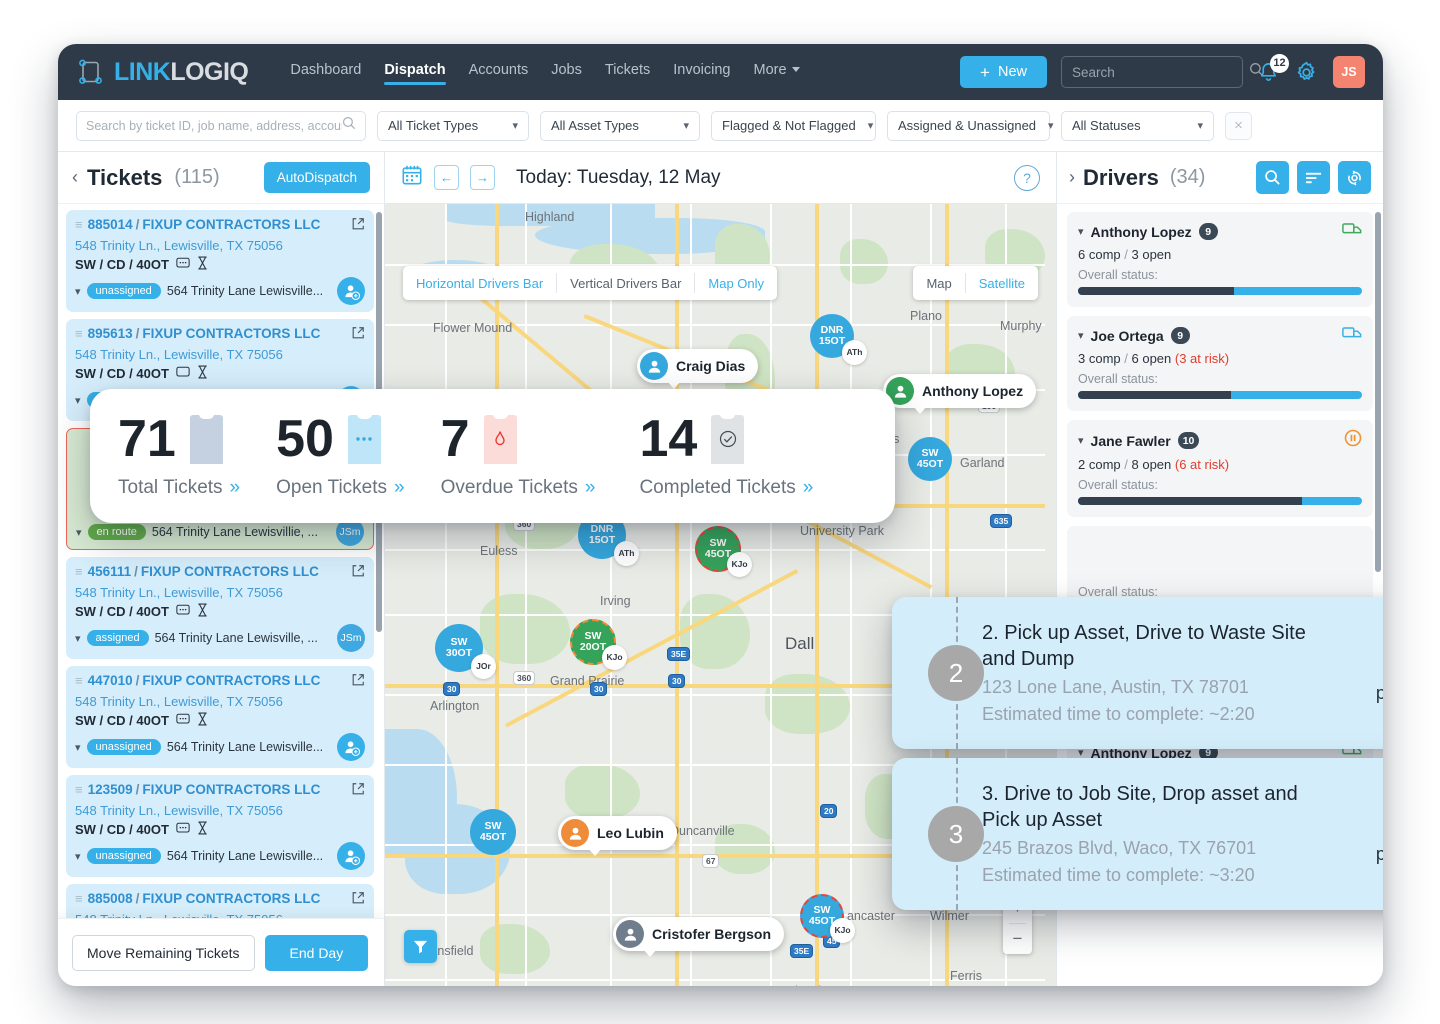  I want to click on move-remaining-tickets-button: Move Remaining Tickets, so click(163, 952).